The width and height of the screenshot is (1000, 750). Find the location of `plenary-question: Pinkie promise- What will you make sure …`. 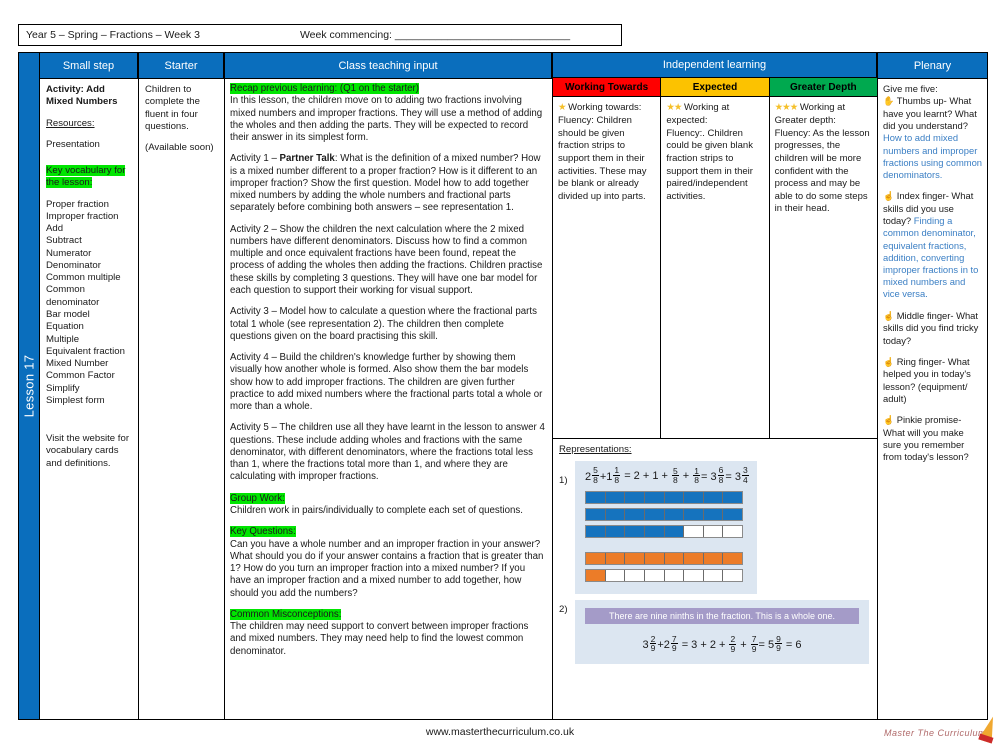

plenary-question: Pinkie promise- What will you make sure … is located at coordinates (926, 438).